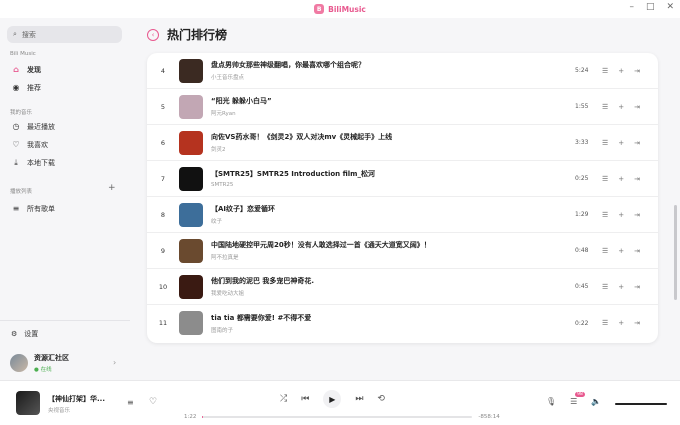  I want to click on progress-bar, so click(337, 417).